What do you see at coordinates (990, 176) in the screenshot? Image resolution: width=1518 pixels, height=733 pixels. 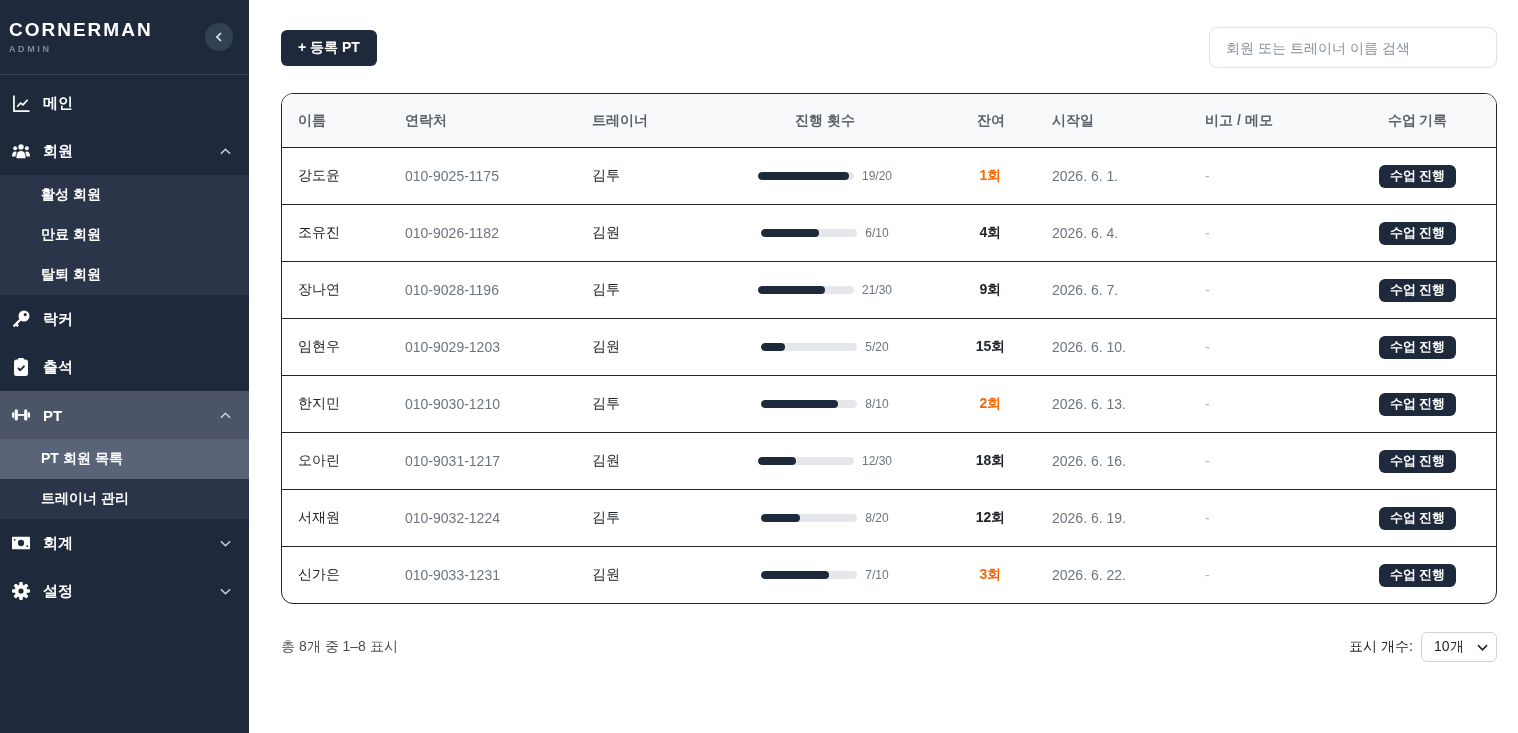 I see `remaining-sessions: 1회` at bounding box center [990, 176].